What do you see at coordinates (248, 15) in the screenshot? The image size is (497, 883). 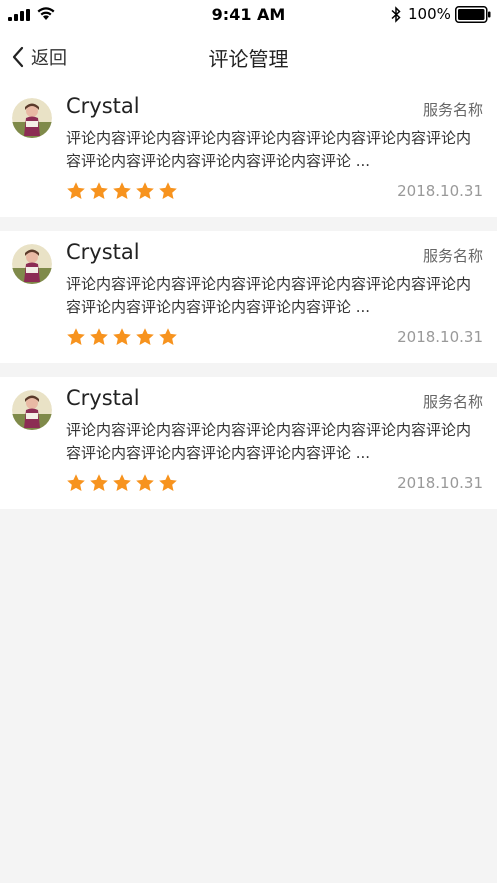 I see `status-bar: 9:41 AM 100%` at bounding box center [248, 15].